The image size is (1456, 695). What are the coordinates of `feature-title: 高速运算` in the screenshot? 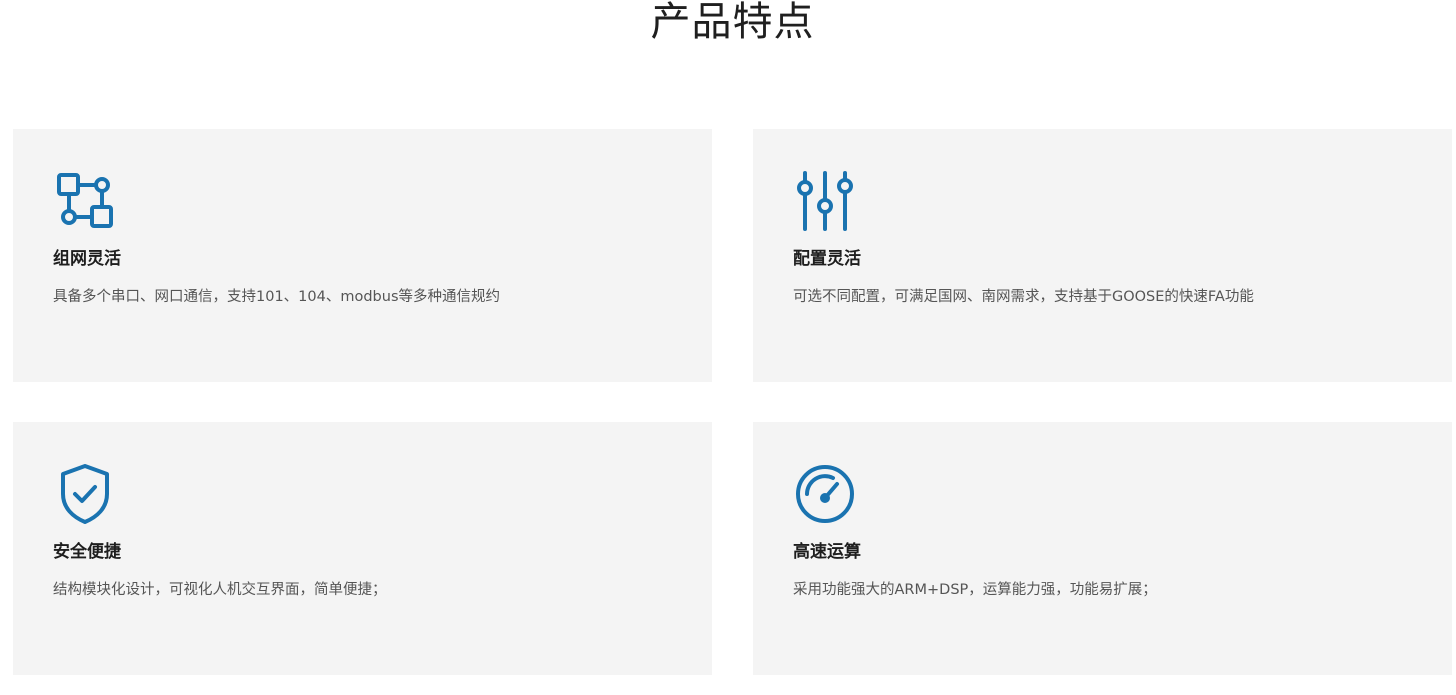 It's located at (827, 552).